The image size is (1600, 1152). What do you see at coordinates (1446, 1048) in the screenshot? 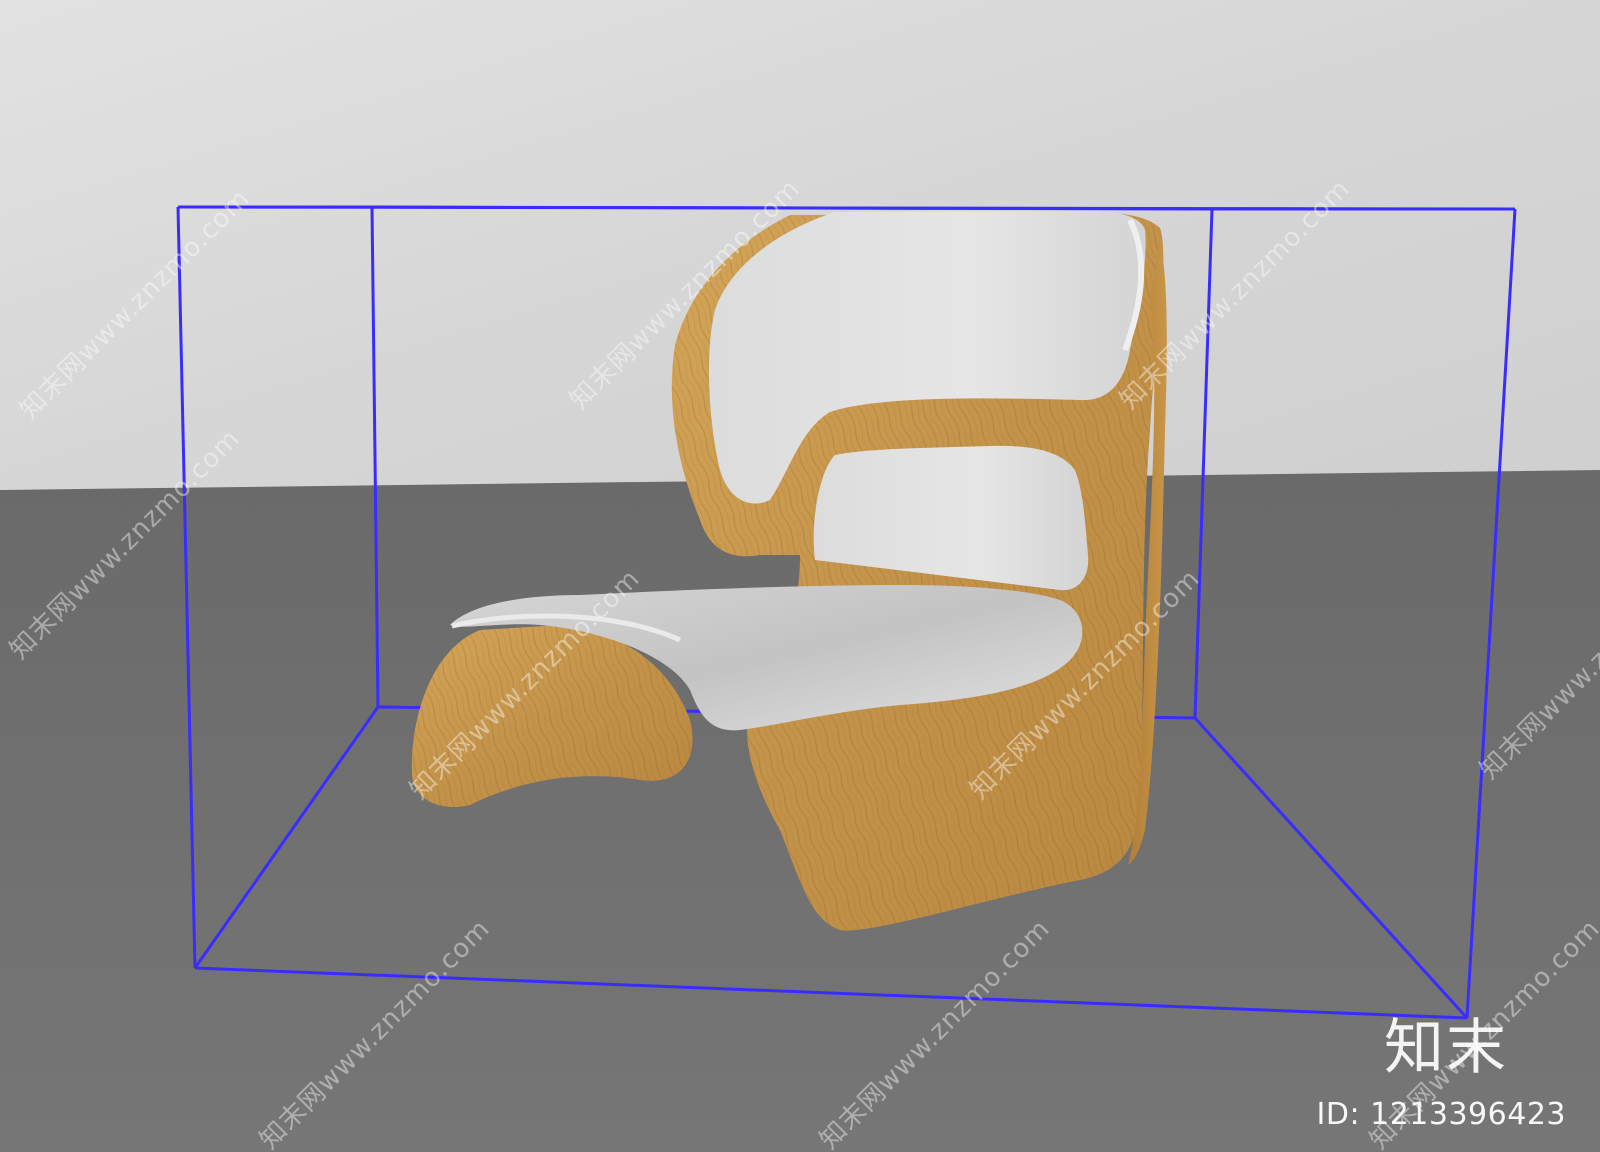
I see `brand-logo: 知末` at bounding box center [1446, 1048].